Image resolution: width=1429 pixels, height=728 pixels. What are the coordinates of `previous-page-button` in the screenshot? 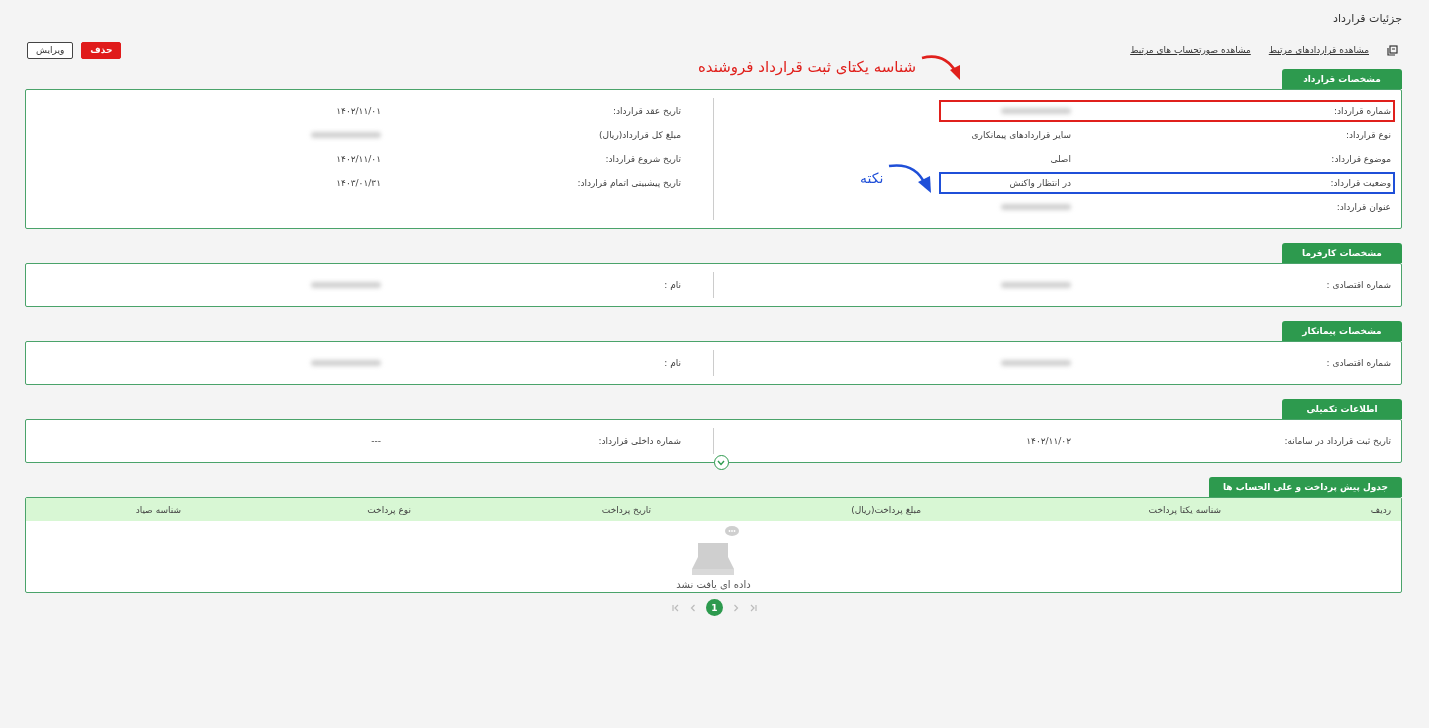 It's located at (693, 607).